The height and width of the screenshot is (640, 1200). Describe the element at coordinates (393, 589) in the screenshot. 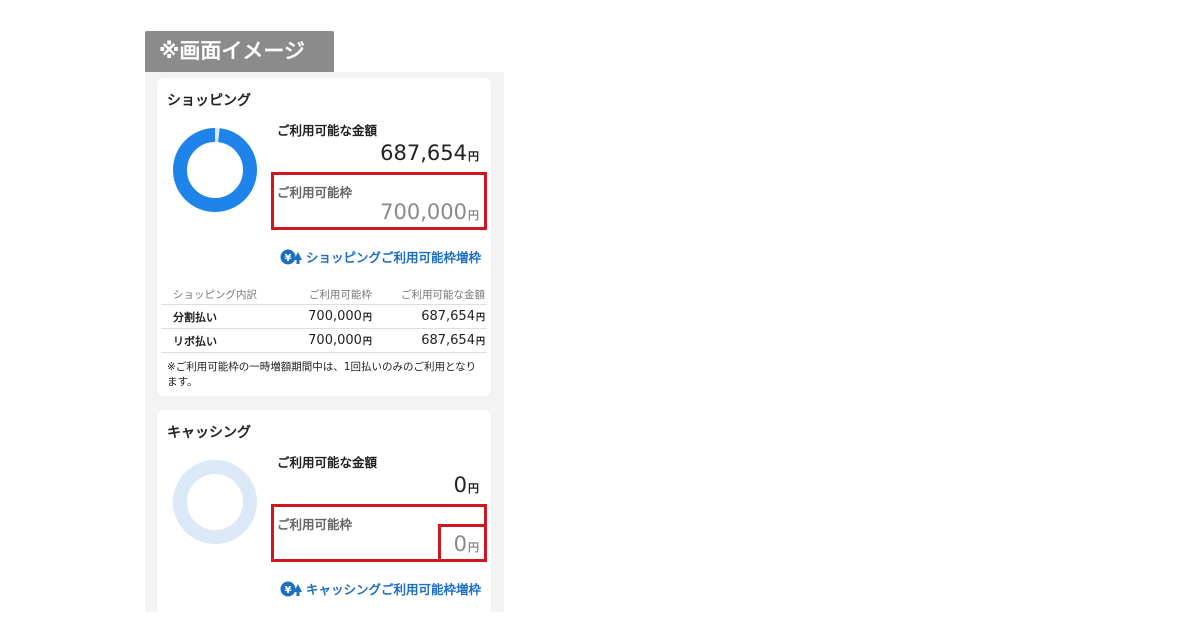

I see `cashing-increase-link-text: キャッシングご利用可能枠増枠` at that location.